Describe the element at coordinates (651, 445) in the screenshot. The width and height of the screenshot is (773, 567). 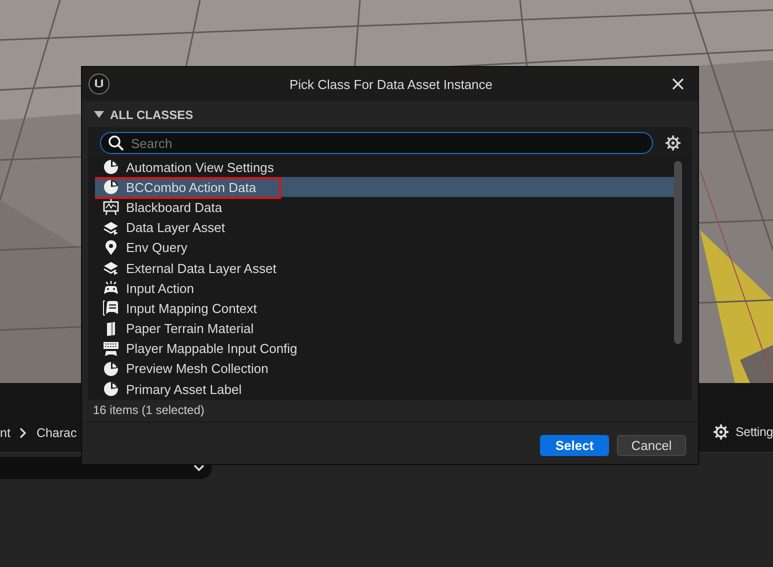
I see `cancel-button: Cancel` at that location.